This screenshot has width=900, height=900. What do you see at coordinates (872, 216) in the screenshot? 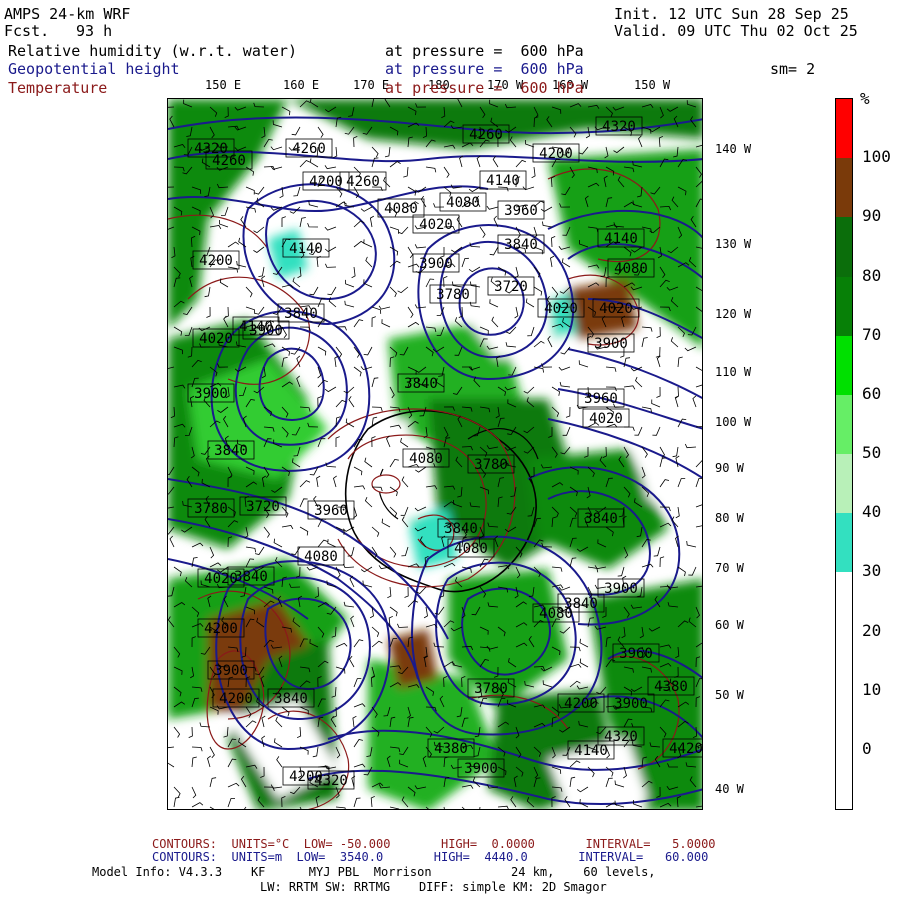
I see `colorbar-tick-label: 90` at bounding box center [872, 216].